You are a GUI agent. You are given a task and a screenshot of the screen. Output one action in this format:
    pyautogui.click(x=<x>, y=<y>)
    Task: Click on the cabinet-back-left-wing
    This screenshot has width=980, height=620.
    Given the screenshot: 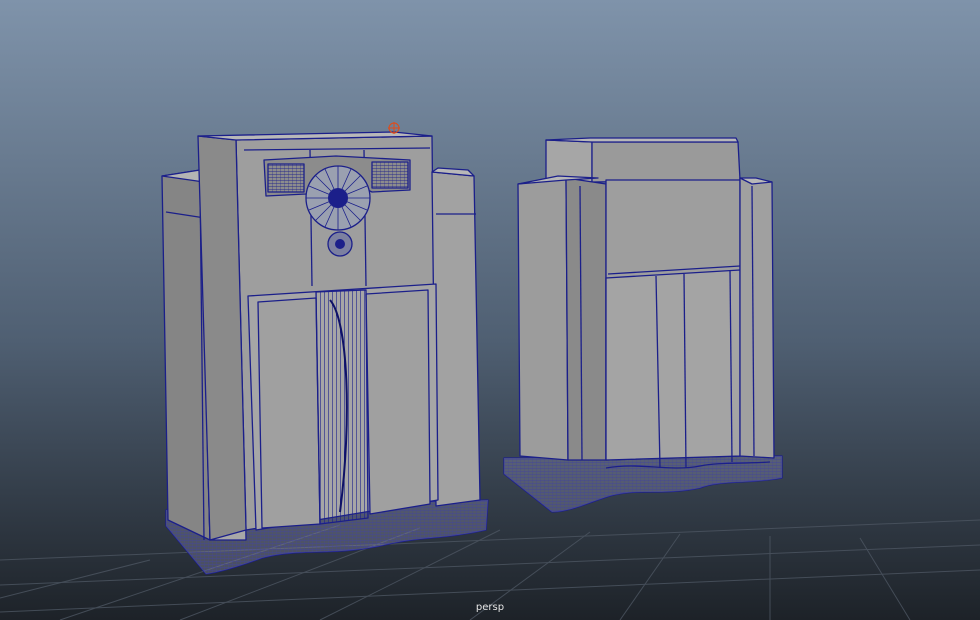 What is the action you would take?
    pyautogui.click(x=543, y=319)
    